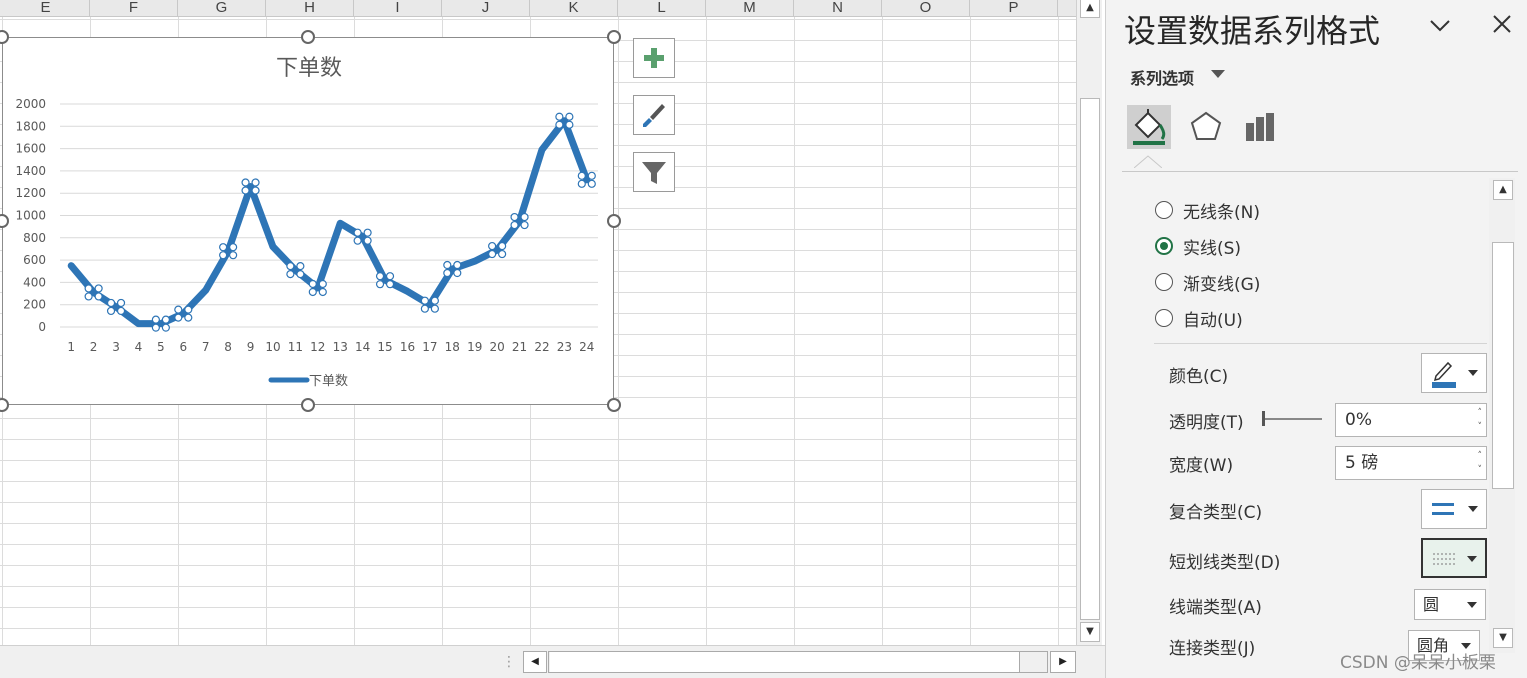 The width and height of the screenshot is (1527, 678). Describe the element at coordinates (1090, 632) in the screenshot. I see `scroll-down-button: ▼` at that location.